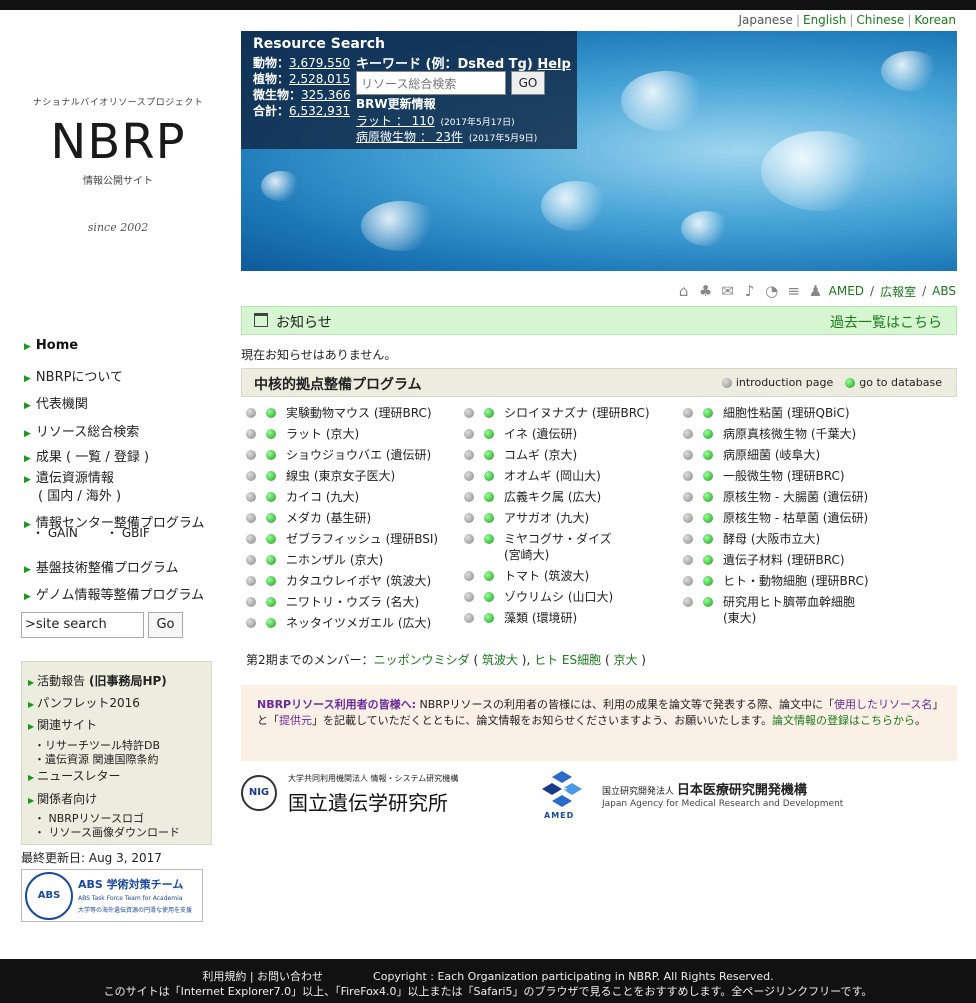 The width and height of the screenshot is (976, 1003). I want to click on program-item-label: 病原真核微生物 (千葉大), so click(789, 434).